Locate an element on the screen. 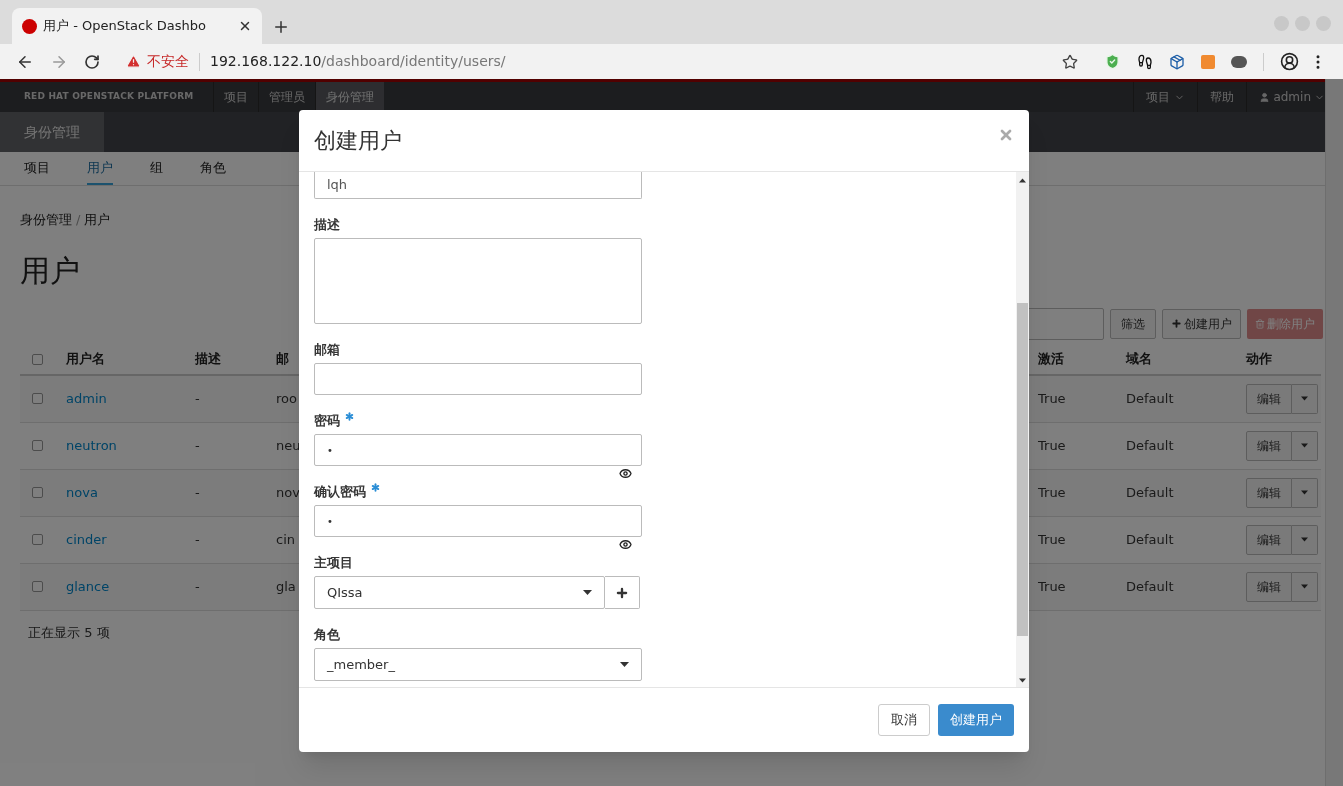  scrollbar-thumb is located at coordinates (1022, 469).